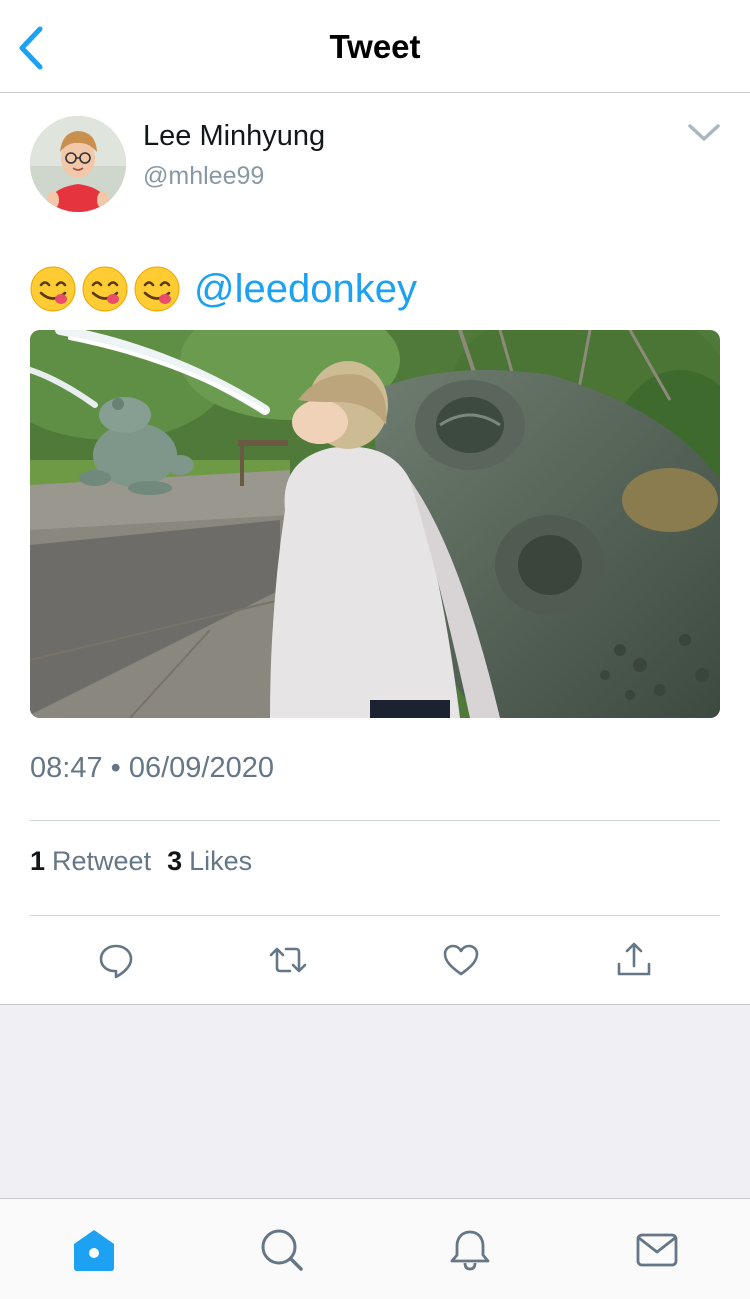  What do you see at coordinates (175, 861) in the screenshot?
I see `likes-count: 3` at bounding box center [175, 861].